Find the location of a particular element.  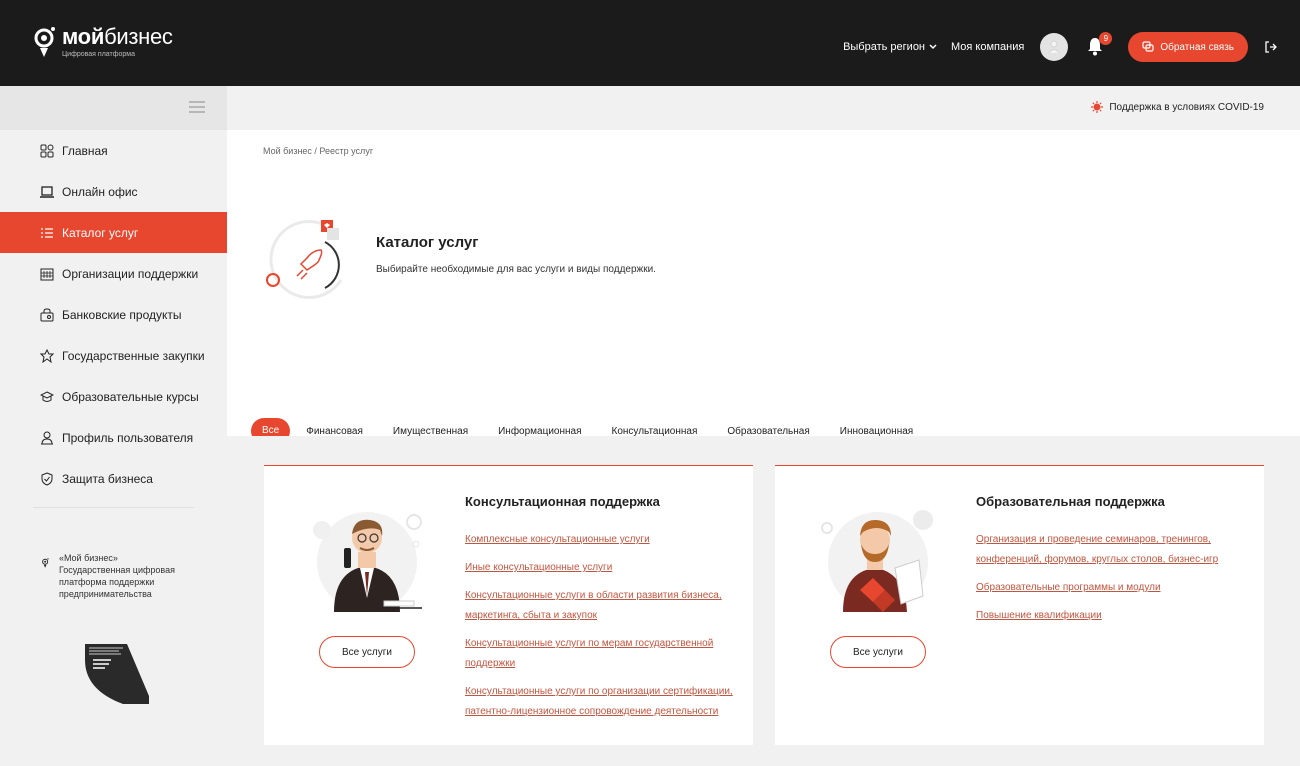

logo-text: мойбизнес Цифровая платформа is located at coordinates (117, 41).